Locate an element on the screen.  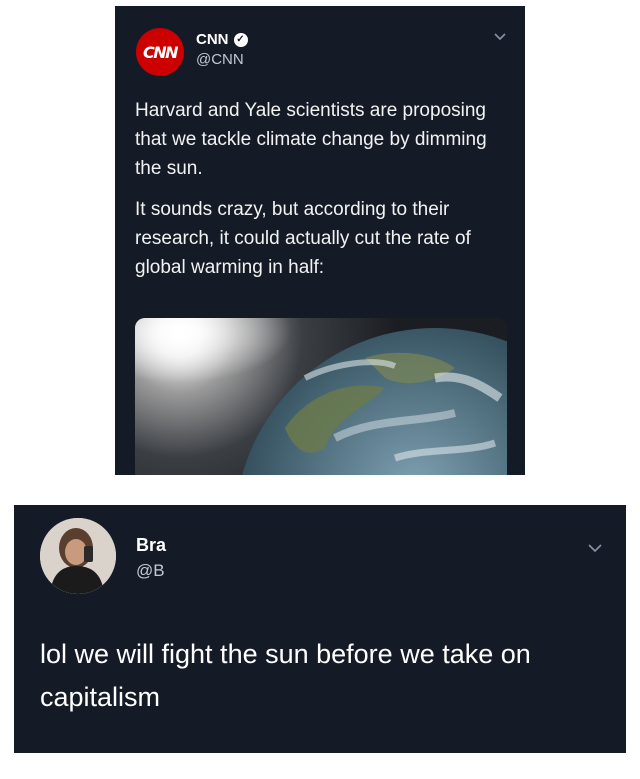
author-handle: @CNN is located at coordinates (220, 59).